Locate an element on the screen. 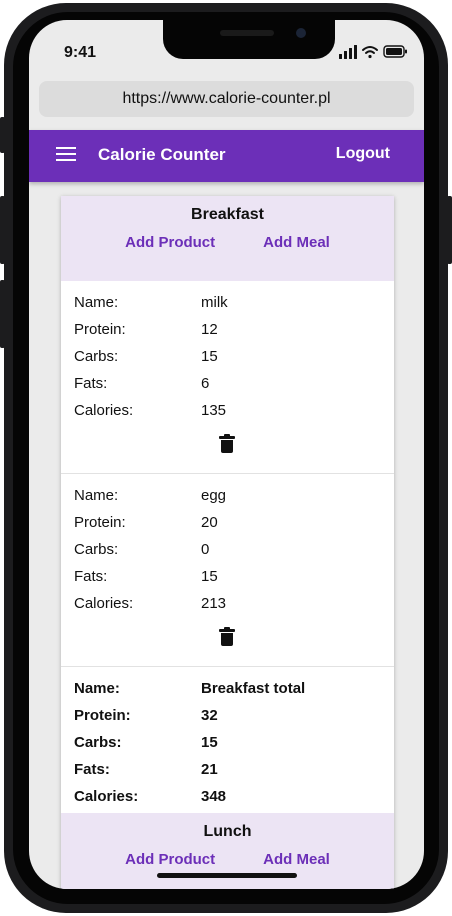  power-button is located at coordinates (449, 230).